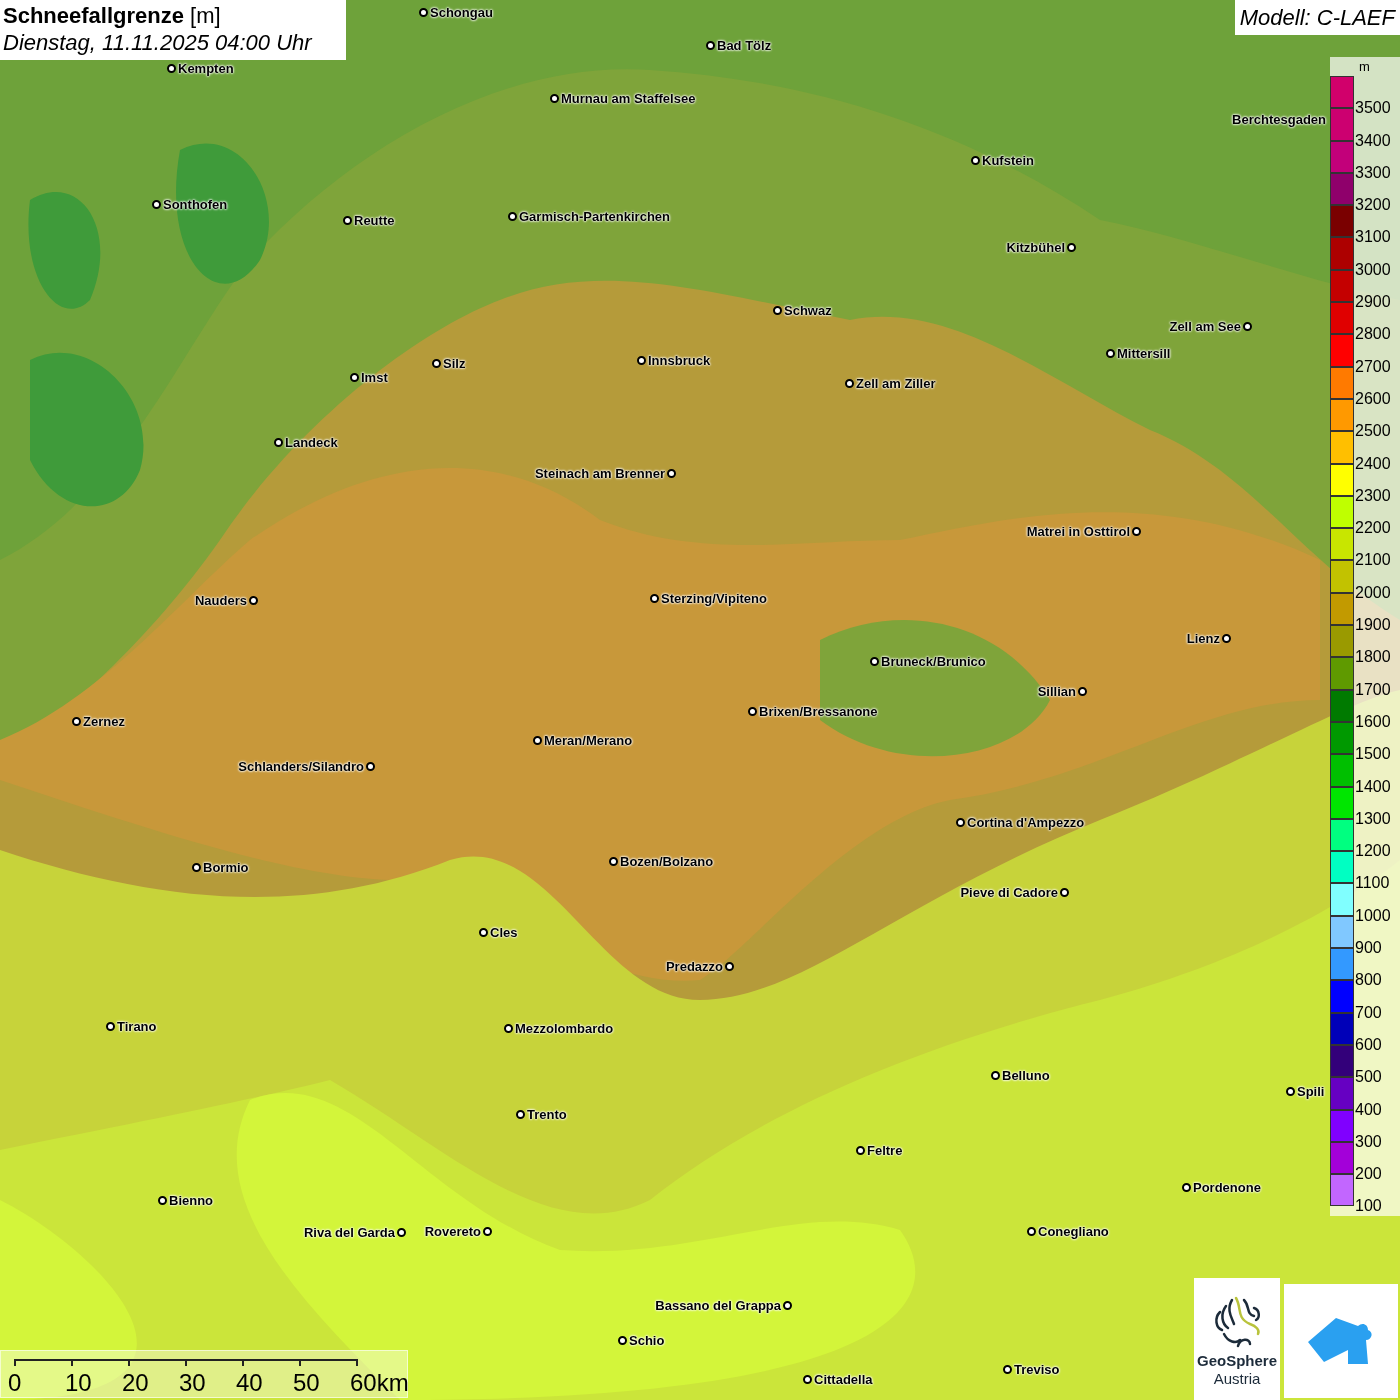  Describe the element at coordinates (1372, 205) in the screenshot. I see `legend-value: 3200` at that location.